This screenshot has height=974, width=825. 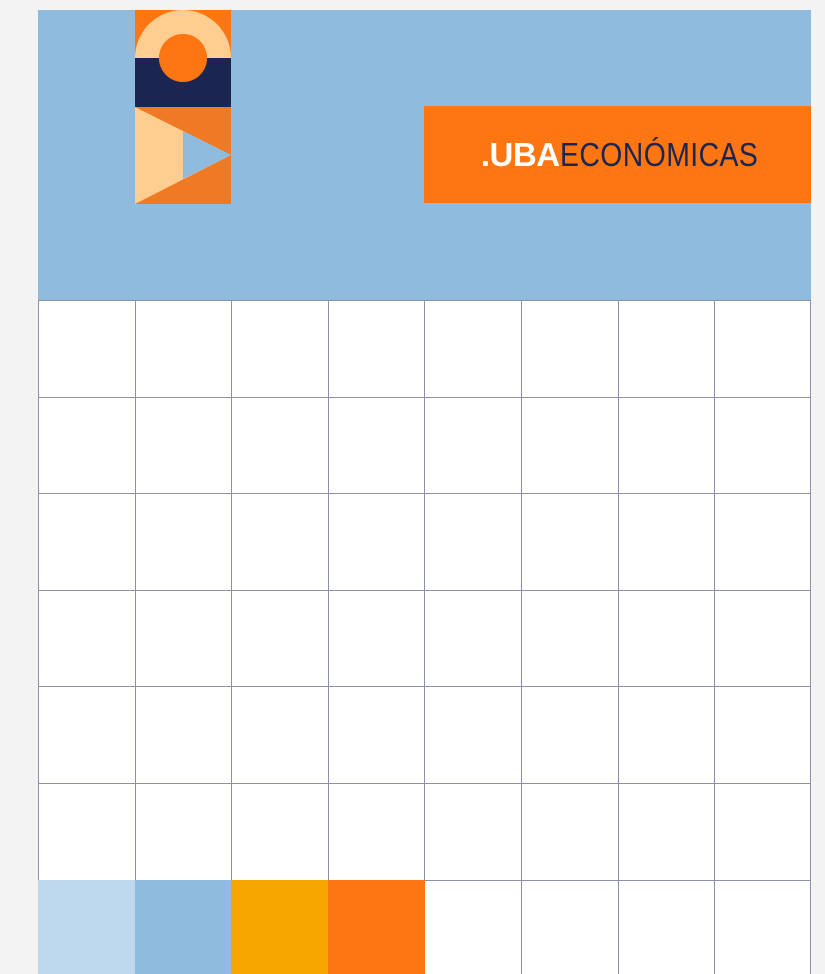 I want to click on brand-economicas-text: ECONÓMICAS, so click(x=658, y=154).